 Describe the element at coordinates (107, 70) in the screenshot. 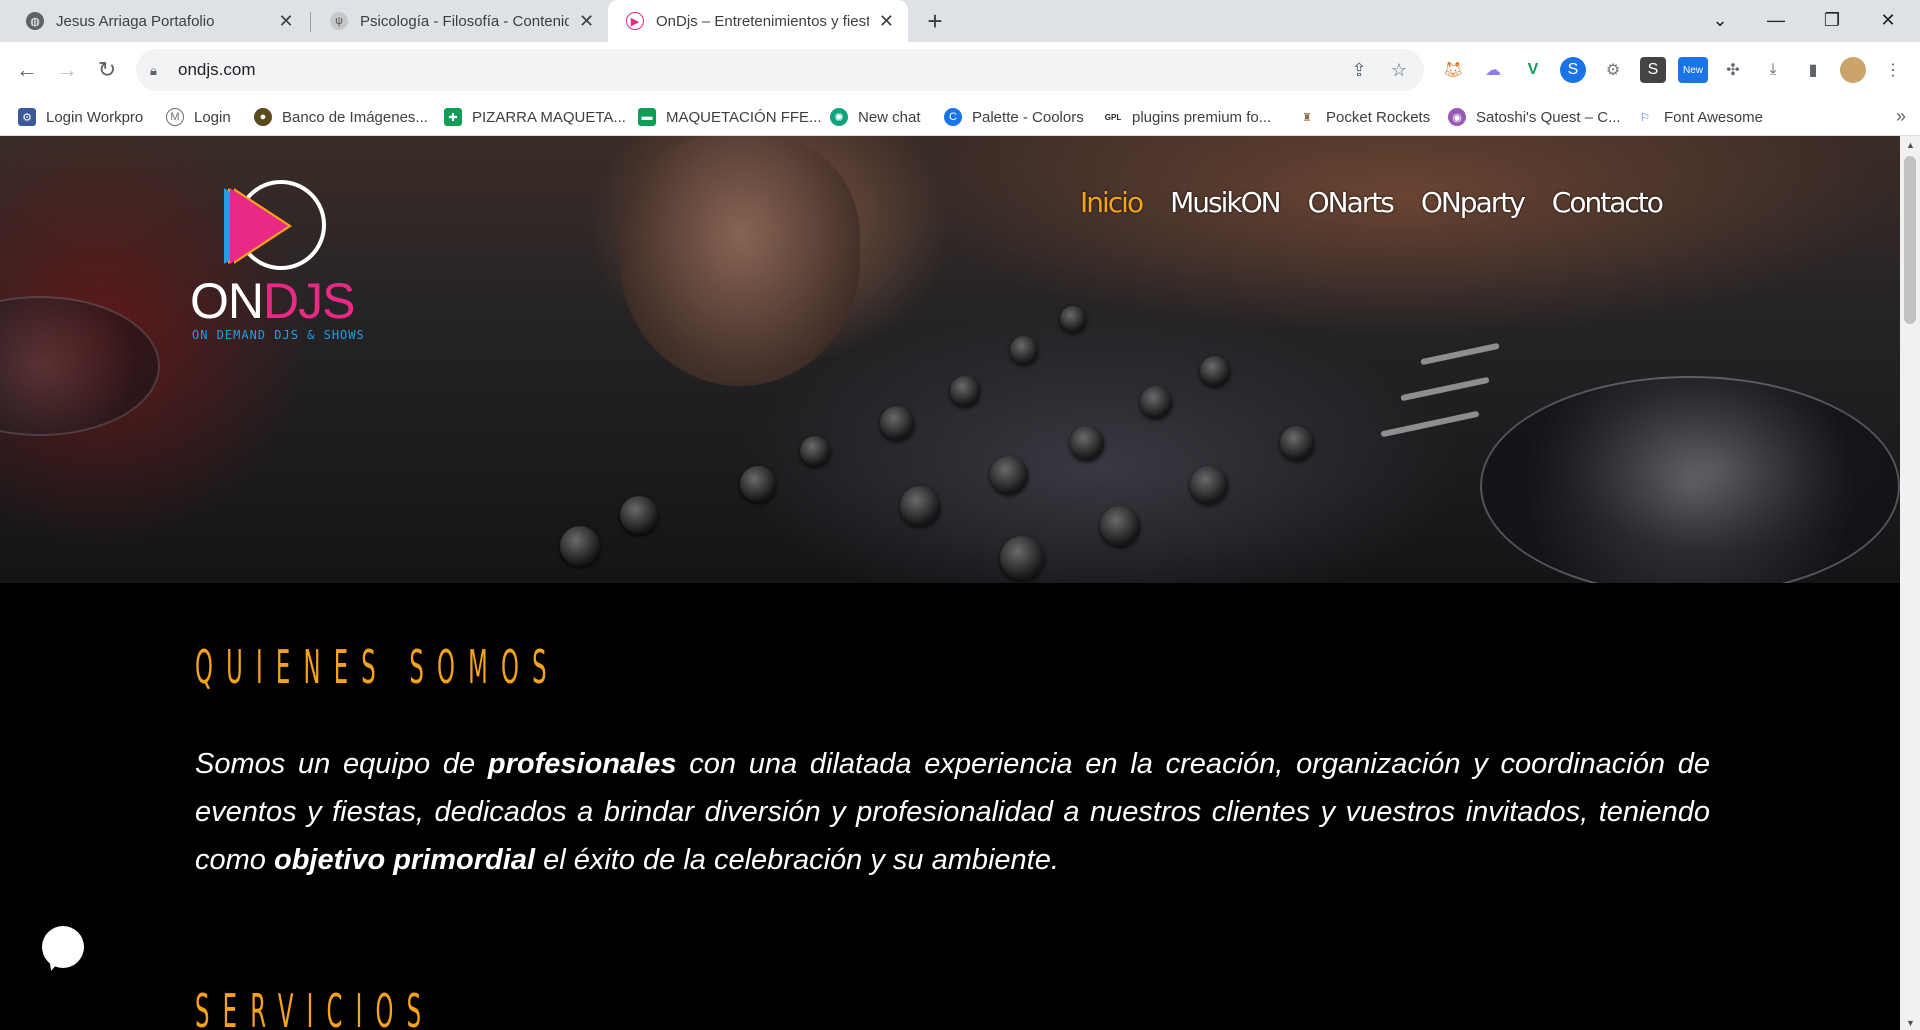

I see `reload-icon: ↻` at that location.